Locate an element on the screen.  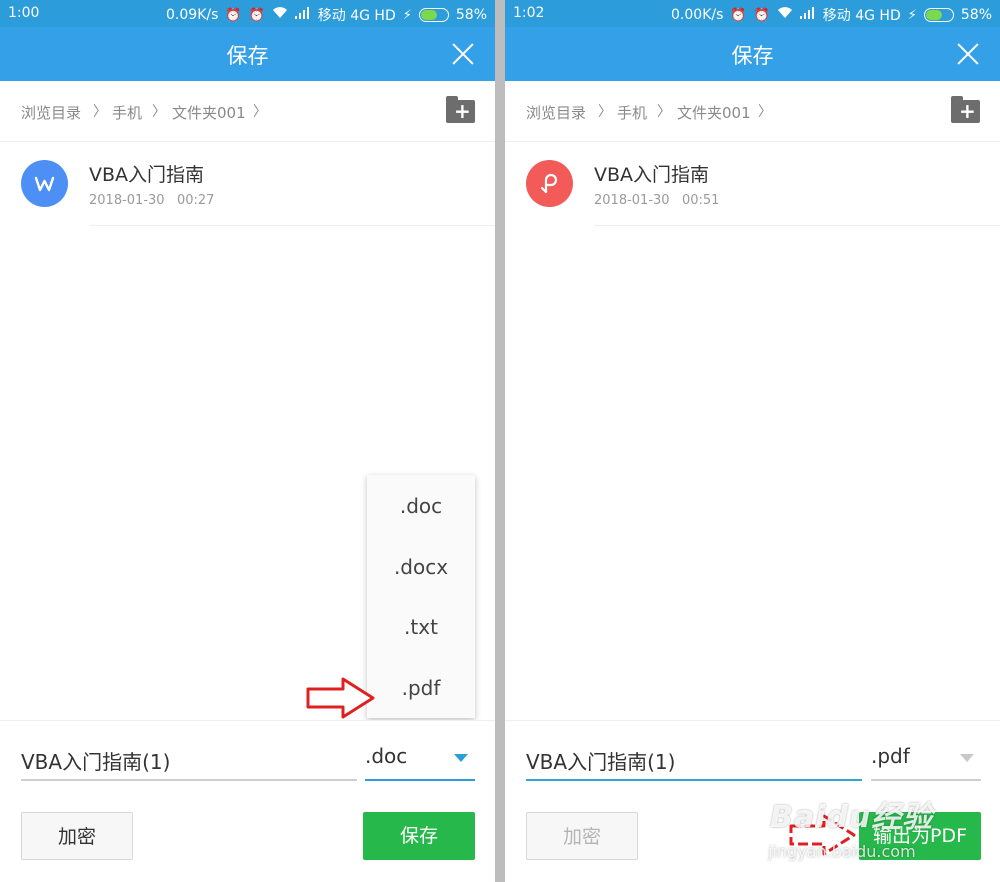
pdf-icon is located at coordinates (549, 183).